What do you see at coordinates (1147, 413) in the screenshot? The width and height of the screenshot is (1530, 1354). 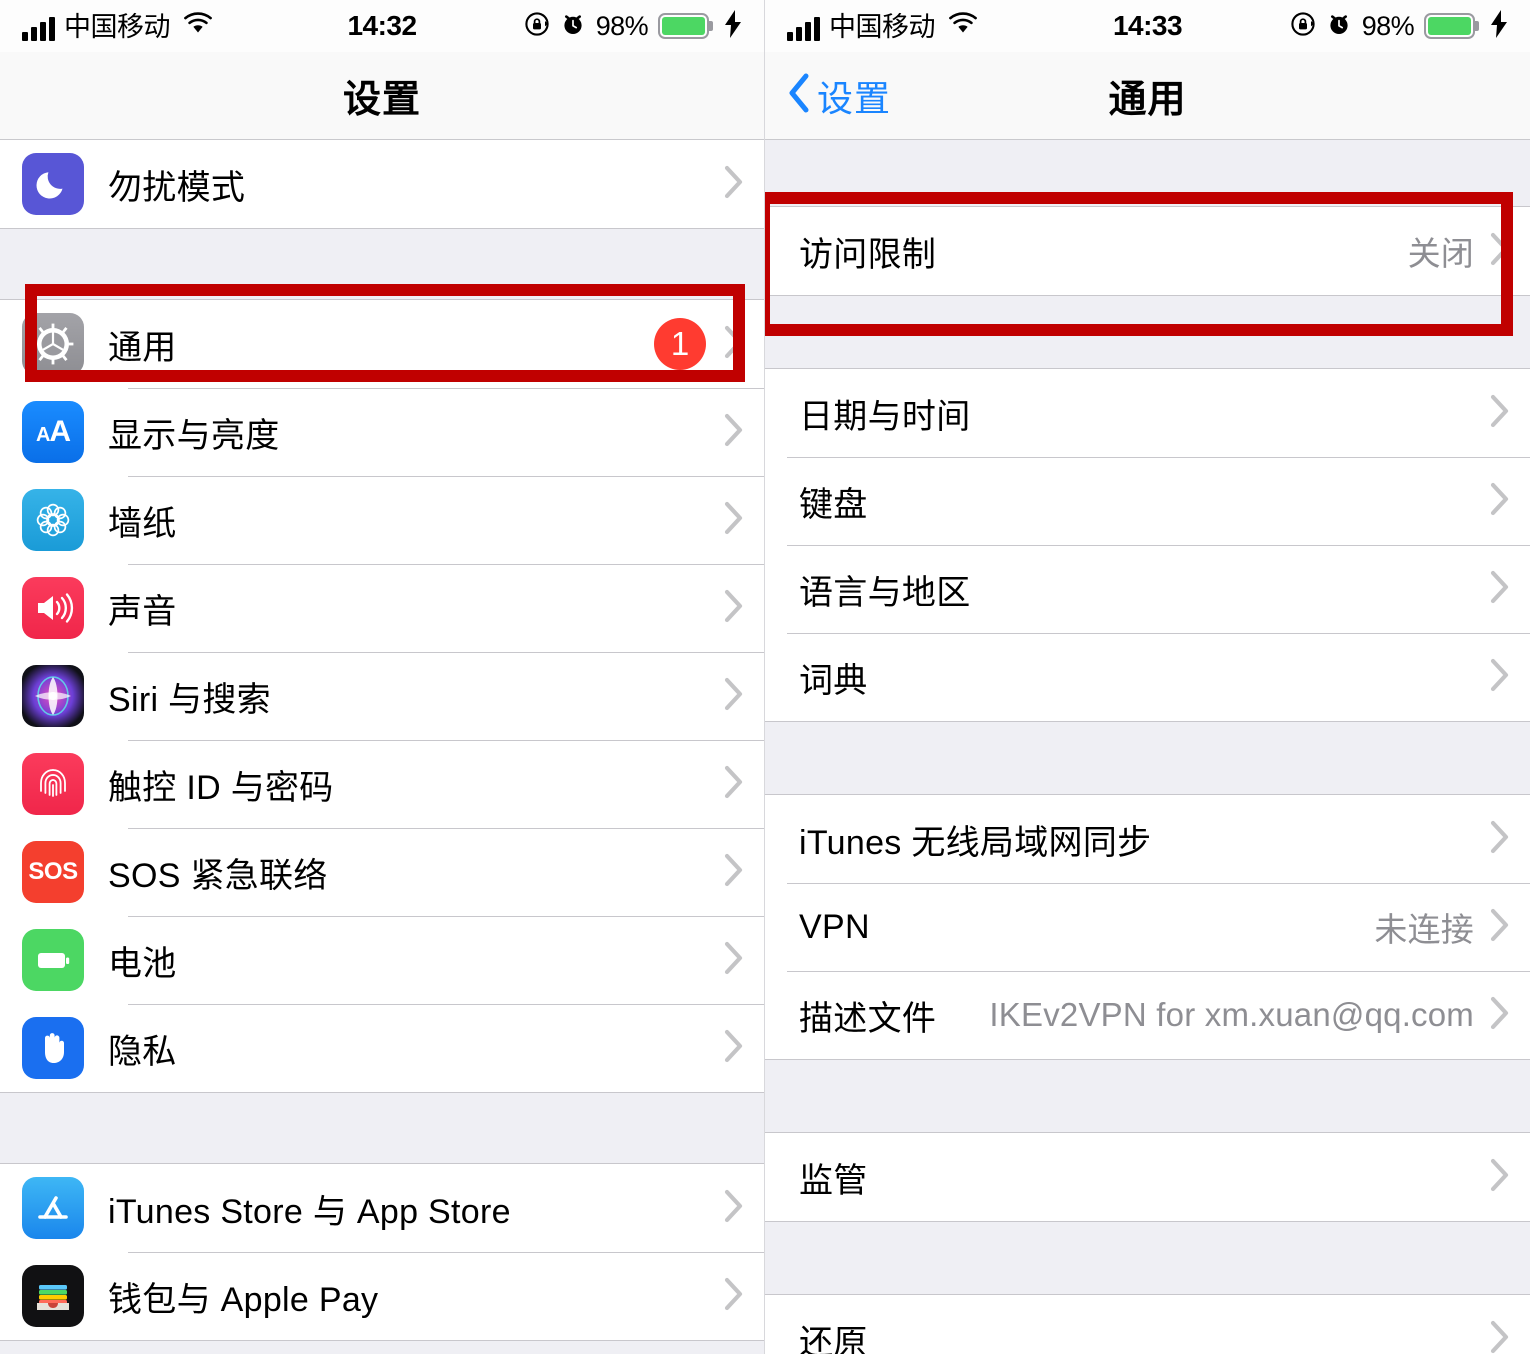 I see `general-row-datetime: 日期与时间` at bounding box center [1147, 413].